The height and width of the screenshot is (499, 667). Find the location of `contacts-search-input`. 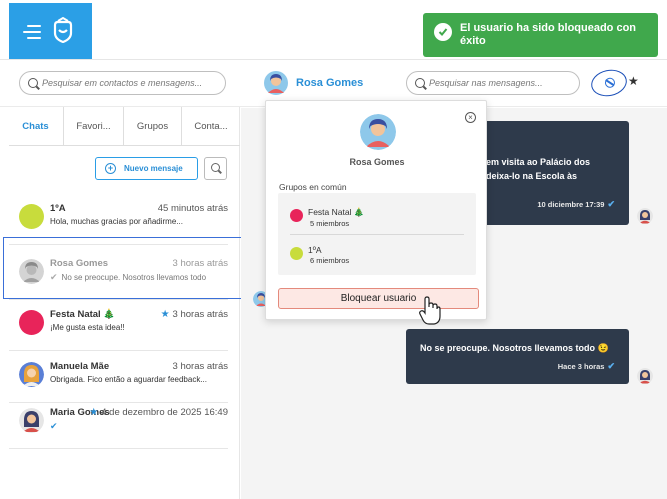

contacts-search-input is located at coordinates (124, 83).